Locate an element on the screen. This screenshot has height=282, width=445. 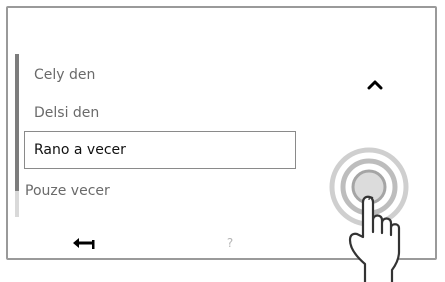
back-button is located at coordinates (83, 243).